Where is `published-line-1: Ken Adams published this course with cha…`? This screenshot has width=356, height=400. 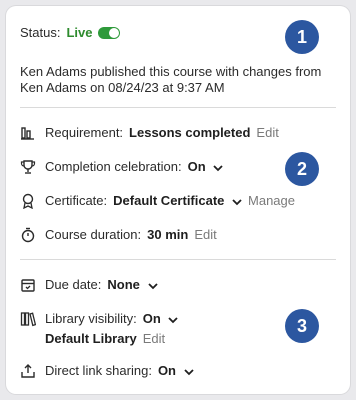 published-line-1: Ken Adams published this course with cha… is located at coordinates (171, 71).